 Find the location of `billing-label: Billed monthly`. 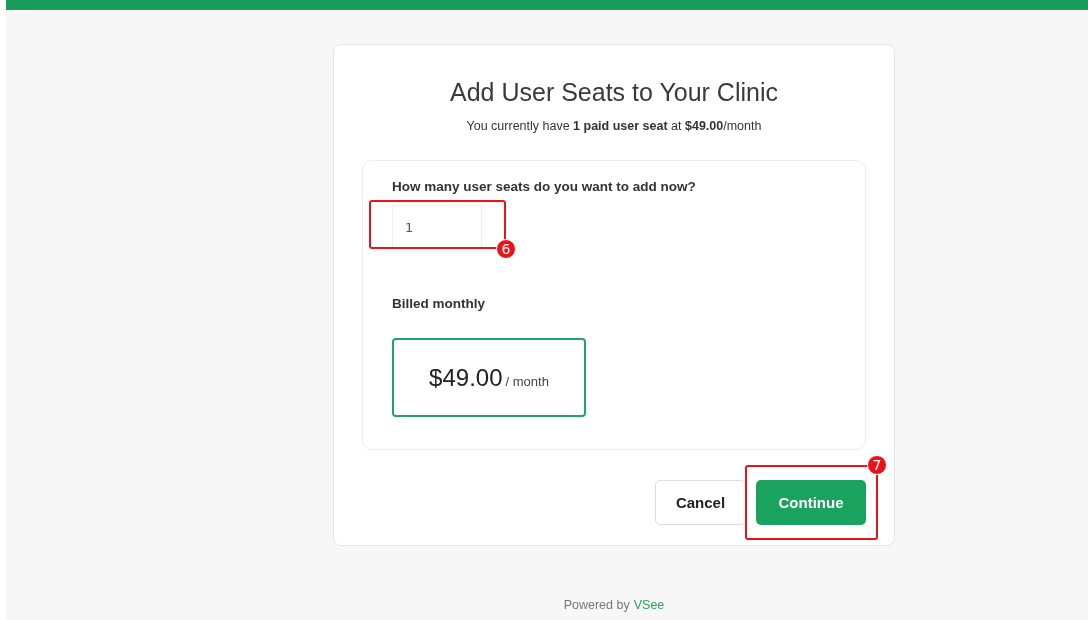

billing-label: Billed monthly is located at coordinates (438, 303).